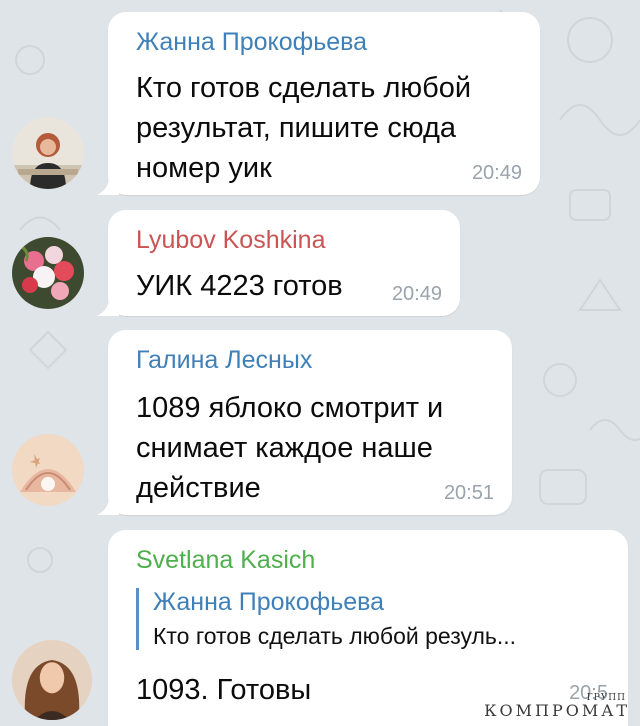 The image size is (640, 726). What do you see at coordinates (278, 263) in the screenshot?
I see `message-bubble: Lyubov Koshkina УИК 4223 готов 20:49` at bounding box center [278, 263].